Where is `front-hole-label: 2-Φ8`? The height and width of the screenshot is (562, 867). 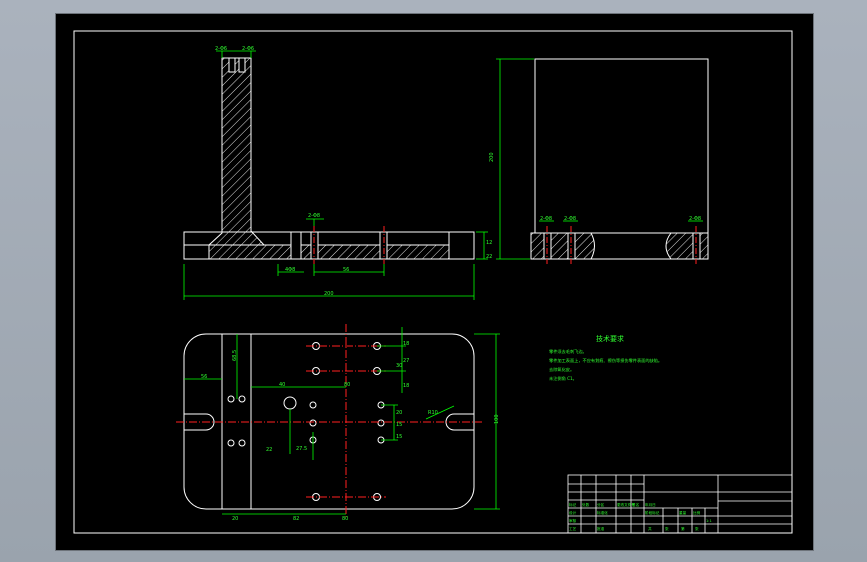 front-hole-label: 2-Φ8 is located at coordinates (314, 216).